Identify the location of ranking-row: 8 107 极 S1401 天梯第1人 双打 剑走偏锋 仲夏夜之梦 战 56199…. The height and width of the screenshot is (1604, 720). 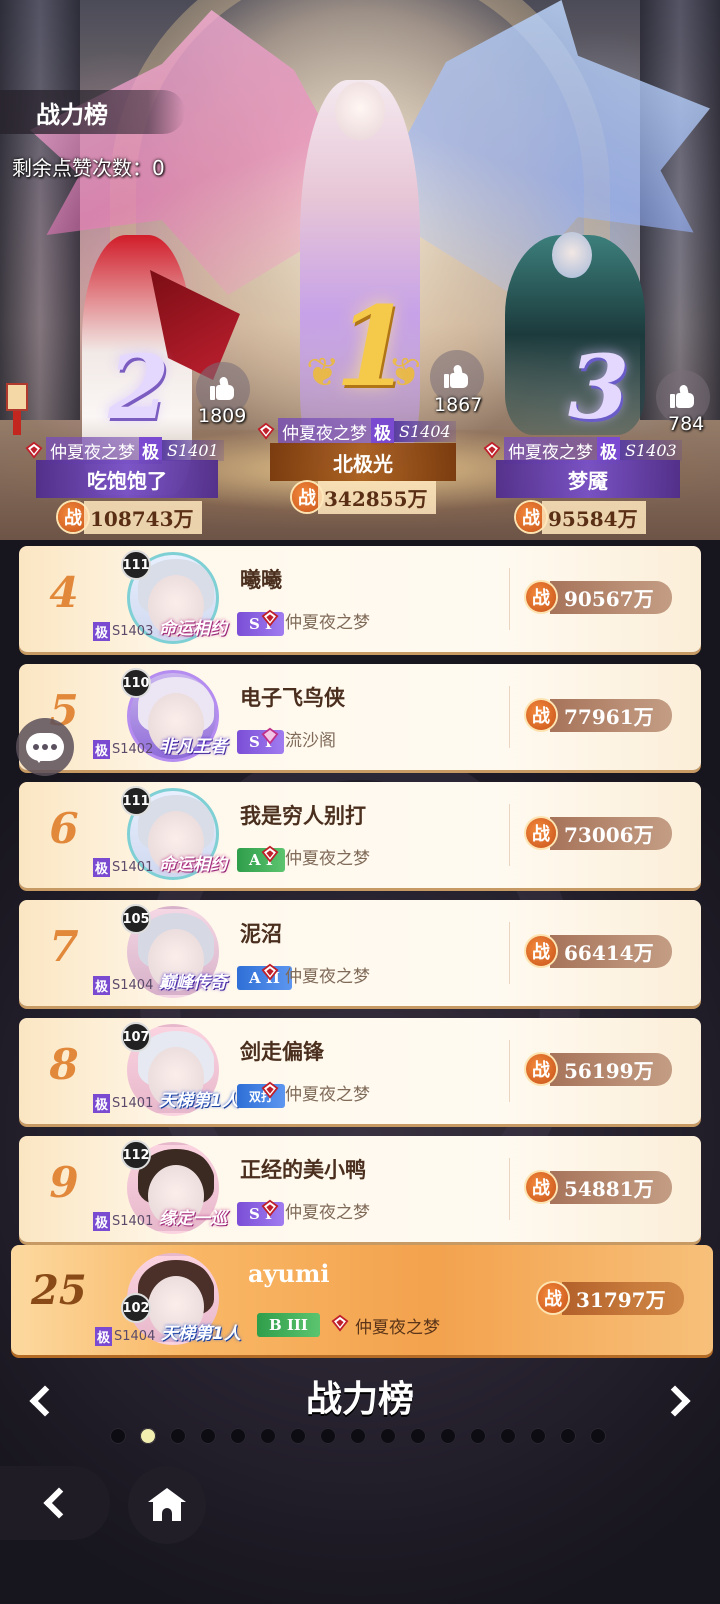
(360, 1071).